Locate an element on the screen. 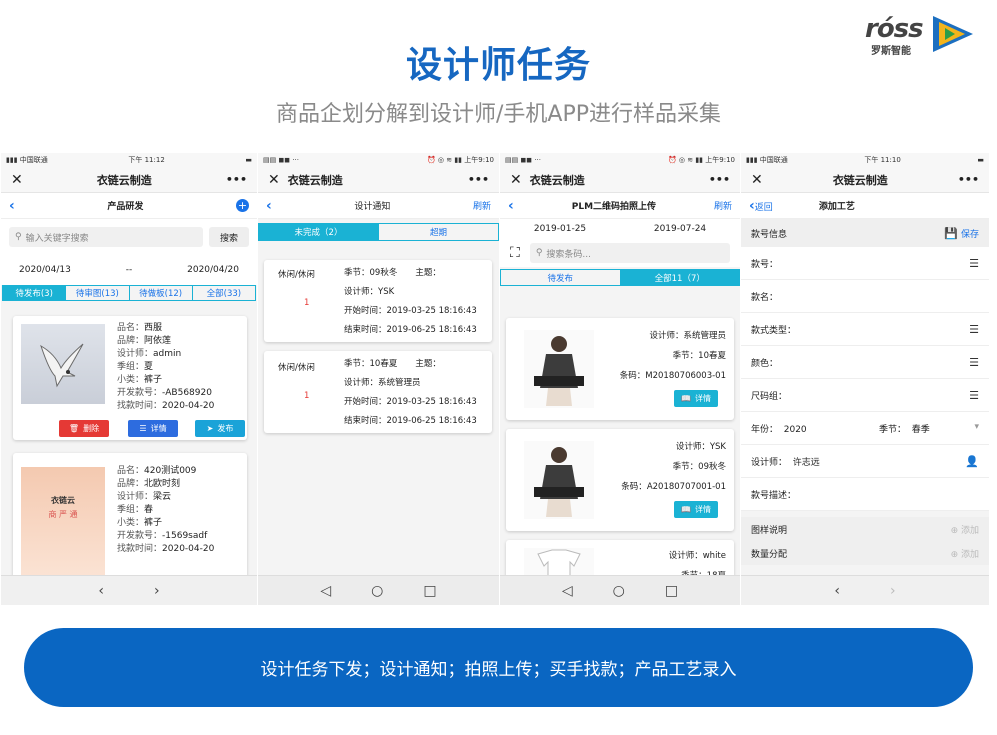 The width and height of the screenshot is (997, 735). date-range: 2019-01-25 2019-07-24 is located at coordinates (620, 229).